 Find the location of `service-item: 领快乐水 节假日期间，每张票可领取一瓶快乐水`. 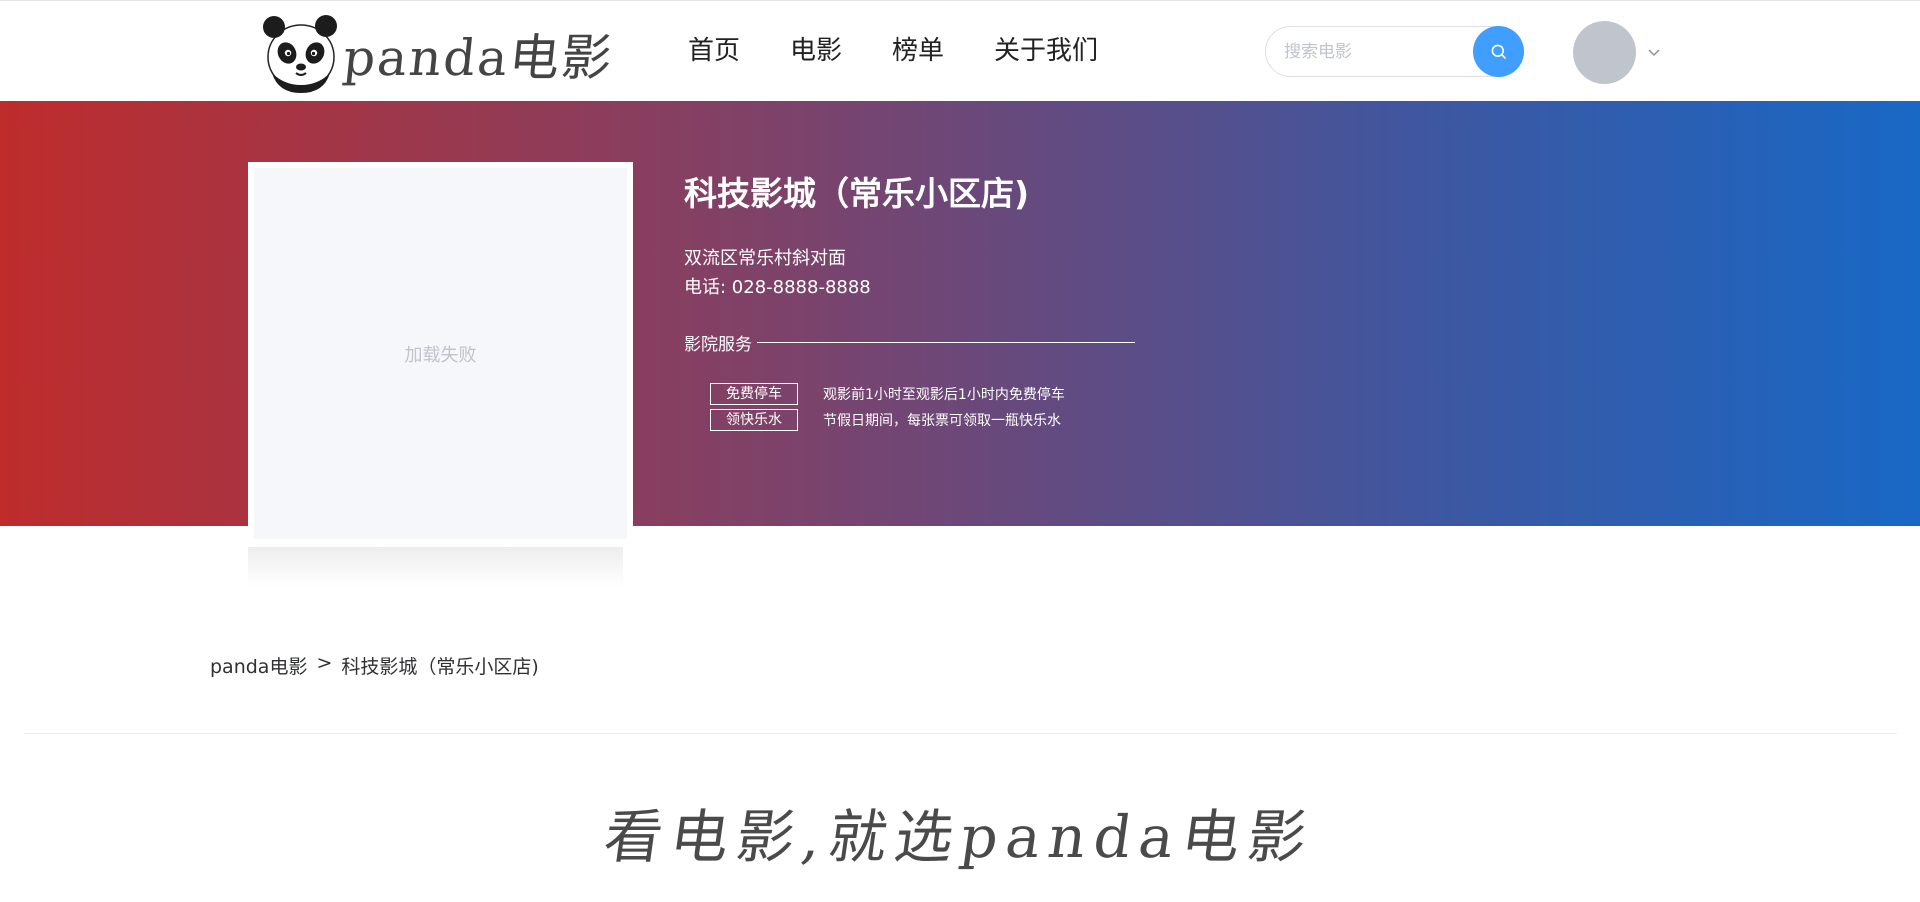

service-item: 领快乐水 节假日期间，每张票可领取一瓶快乐水 is located at coordinates (885, 420).